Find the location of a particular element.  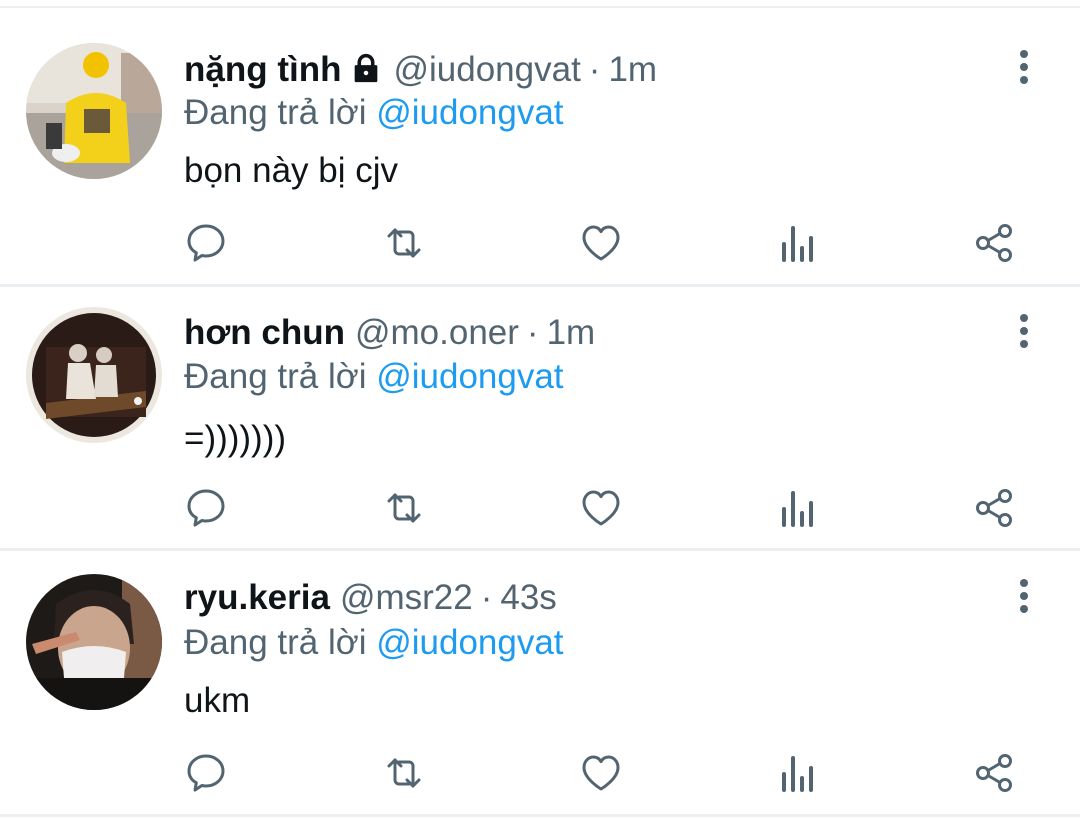

lock-icon is located at coordinates (366, 68).